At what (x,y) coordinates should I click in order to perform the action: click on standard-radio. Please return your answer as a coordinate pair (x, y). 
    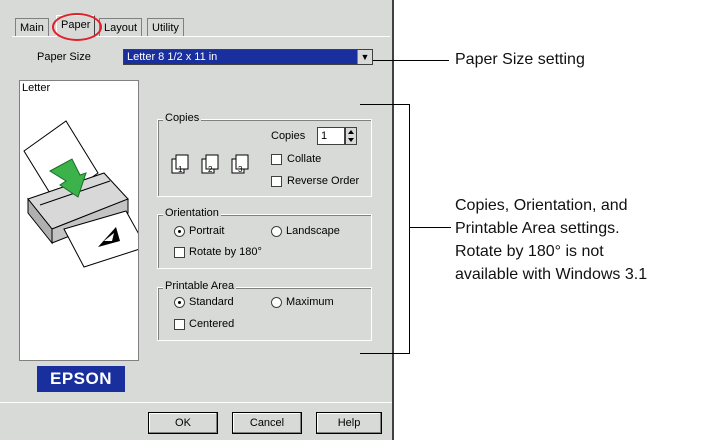
    Looking at the image, I should click on (179, 302).